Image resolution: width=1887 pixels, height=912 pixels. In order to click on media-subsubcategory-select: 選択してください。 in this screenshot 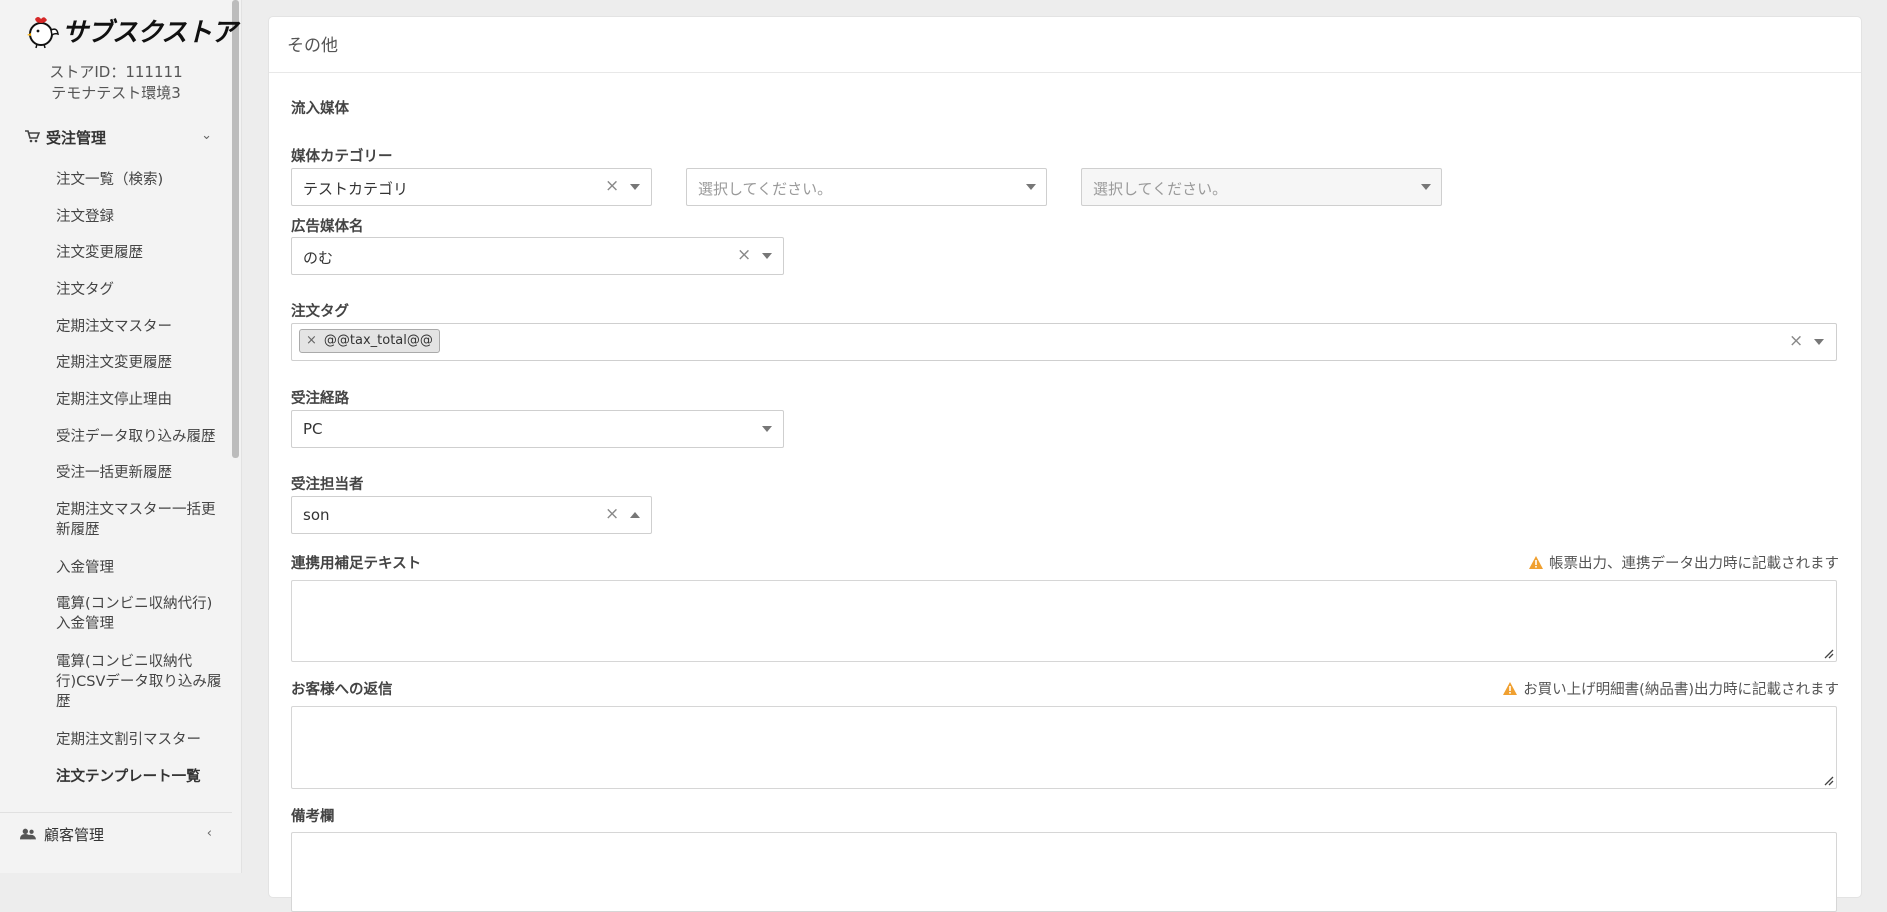, I will do `click(1261, 187)`.